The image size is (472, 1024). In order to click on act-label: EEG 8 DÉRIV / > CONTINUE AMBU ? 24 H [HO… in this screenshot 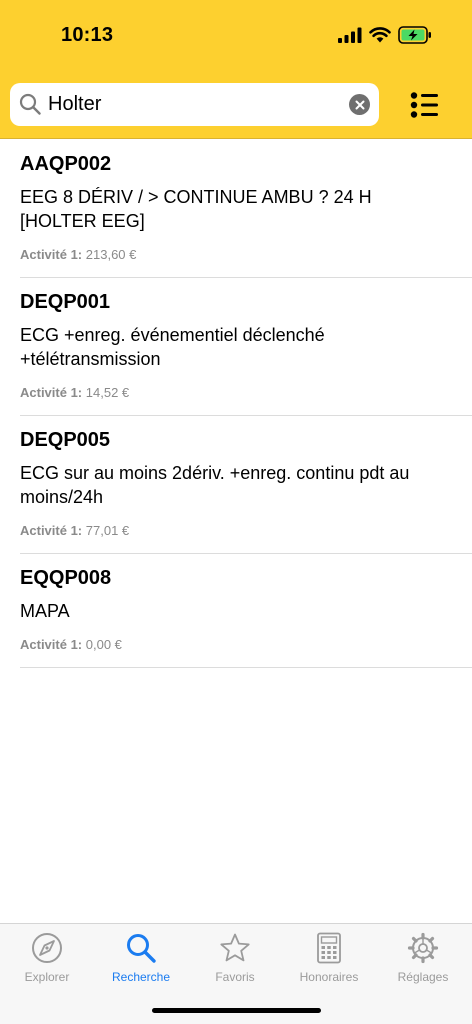, I will do `click(196, 209)`.